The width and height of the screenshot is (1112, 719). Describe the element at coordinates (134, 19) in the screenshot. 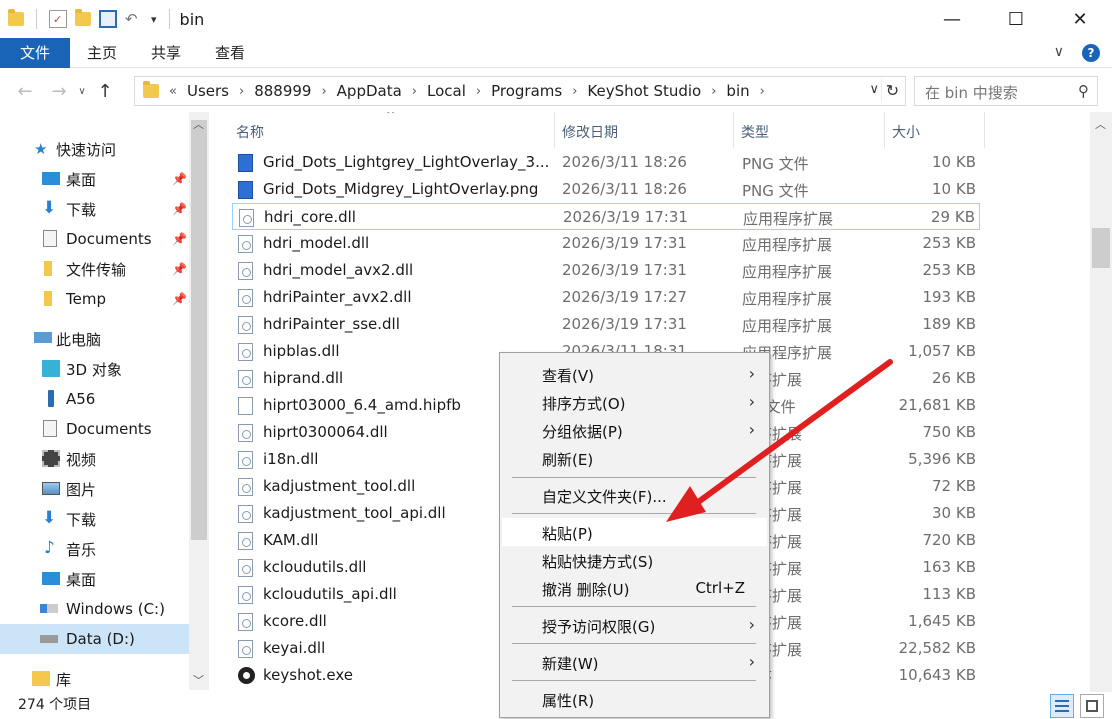

I see `undo-icon: ↶` at that location.